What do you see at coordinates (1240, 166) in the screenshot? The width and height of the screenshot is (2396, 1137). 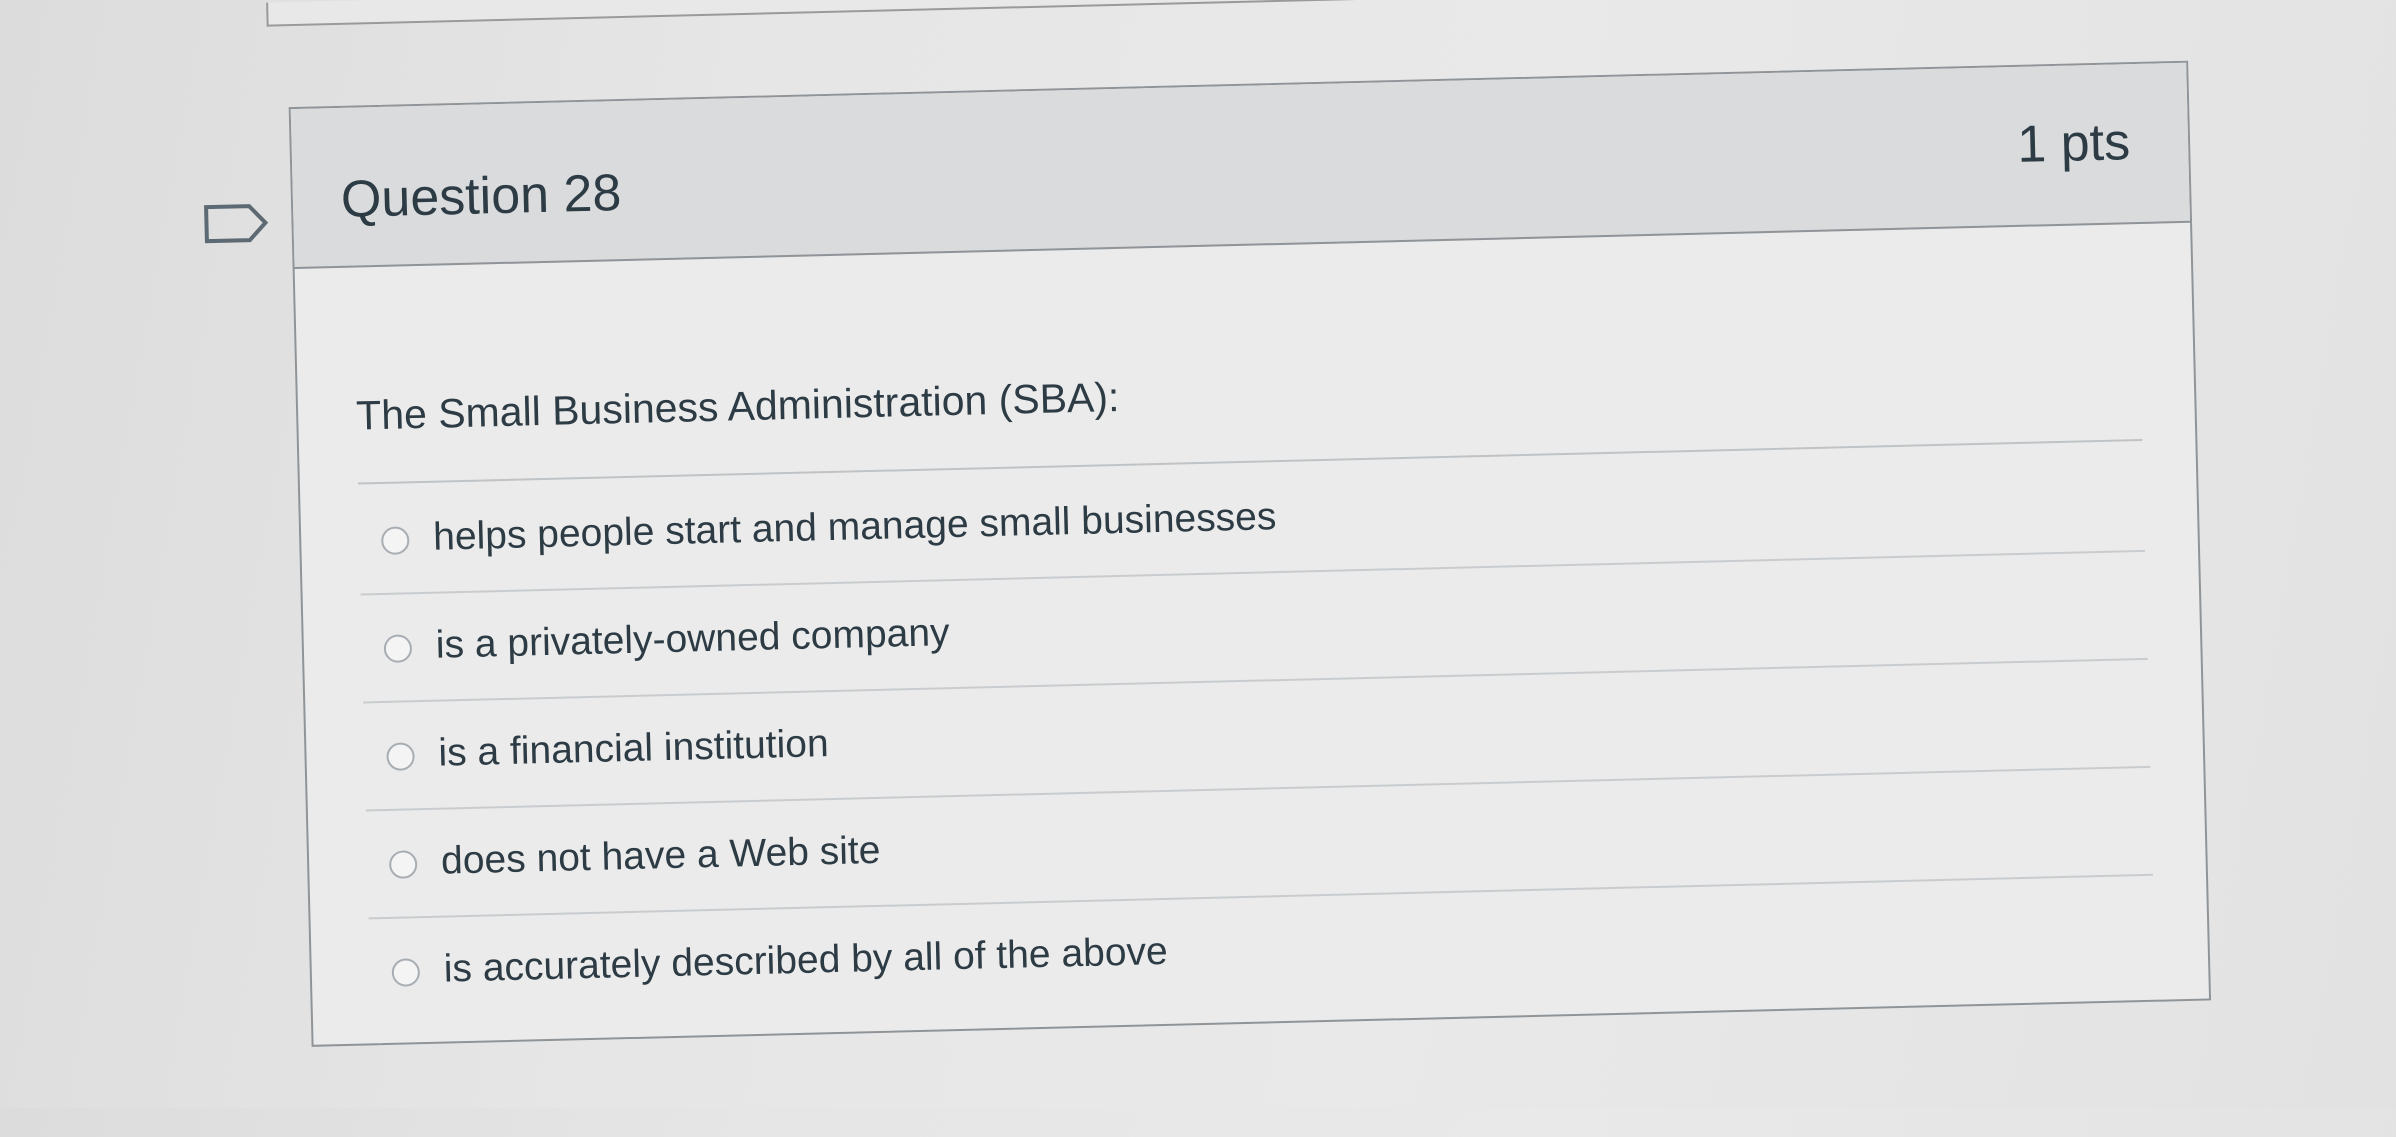 I see `question-header: Question 28 1 pts` at bounding box center [1240, 166].